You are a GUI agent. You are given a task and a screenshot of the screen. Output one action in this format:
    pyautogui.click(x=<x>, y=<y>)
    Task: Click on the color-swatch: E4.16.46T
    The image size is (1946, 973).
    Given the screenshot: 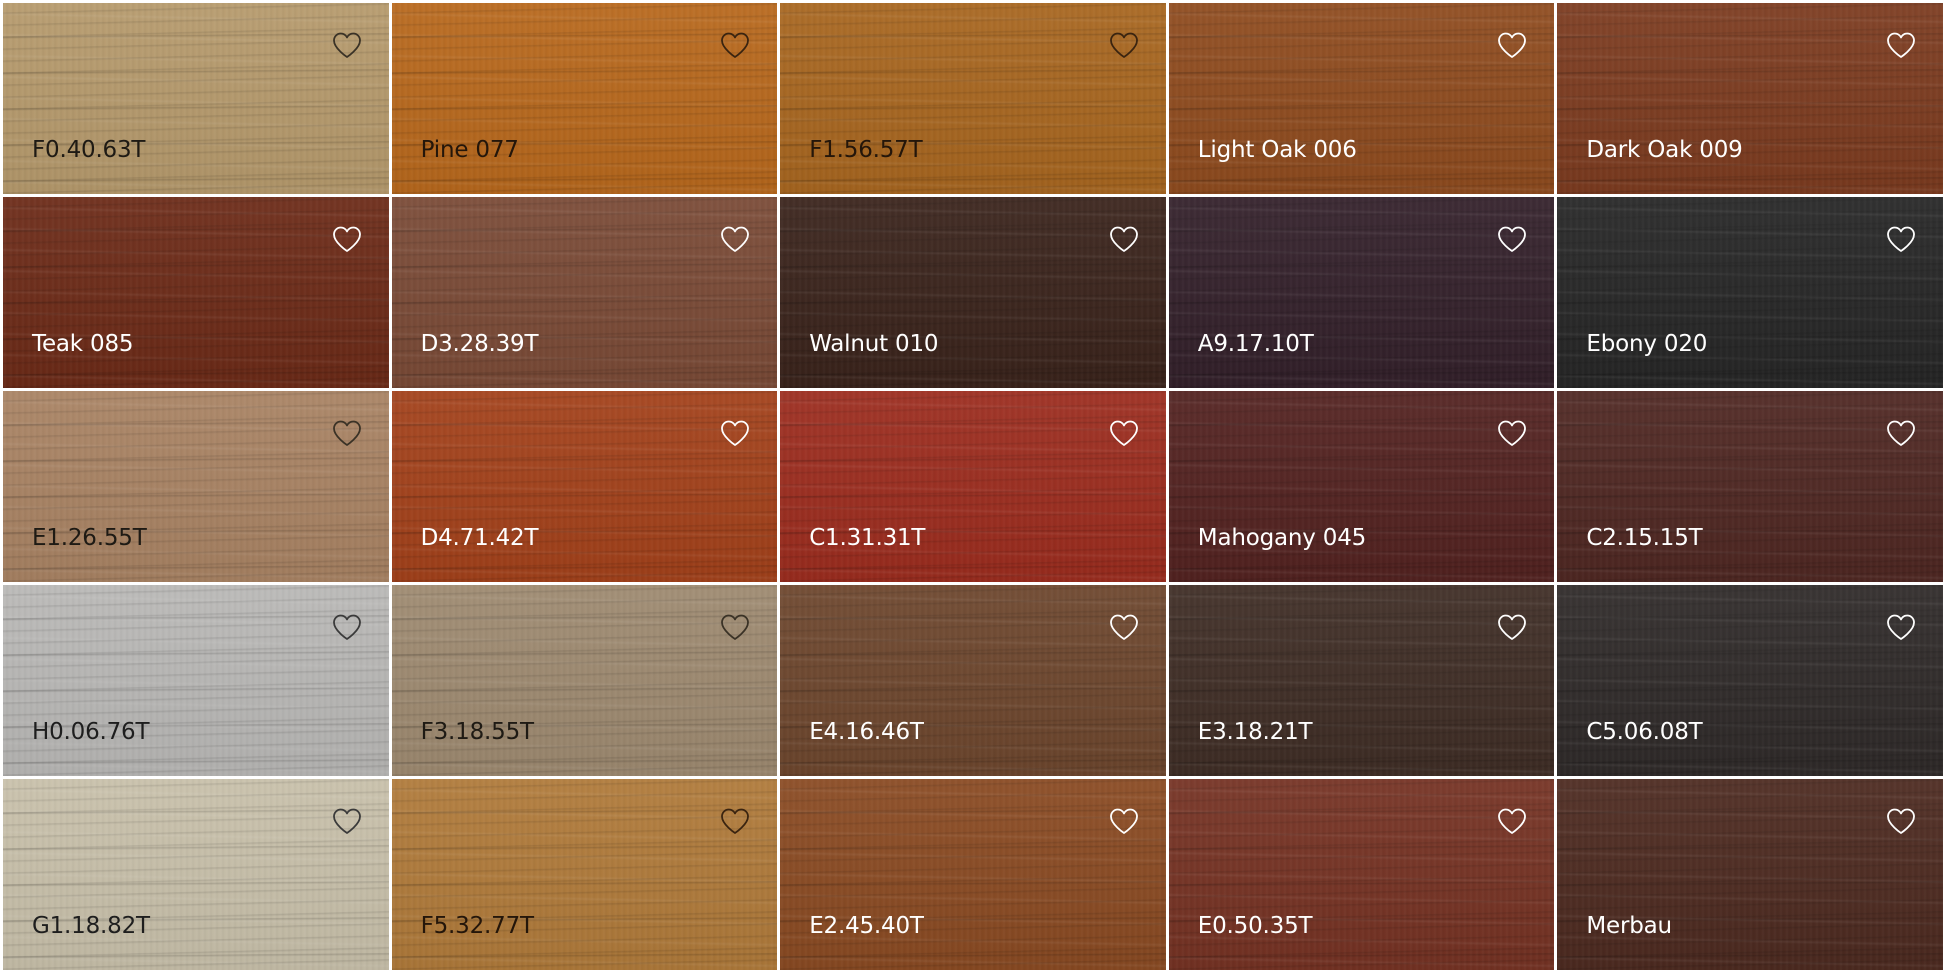 What is the action you would take?
    pyautogui.click(x=973, y=680)
    